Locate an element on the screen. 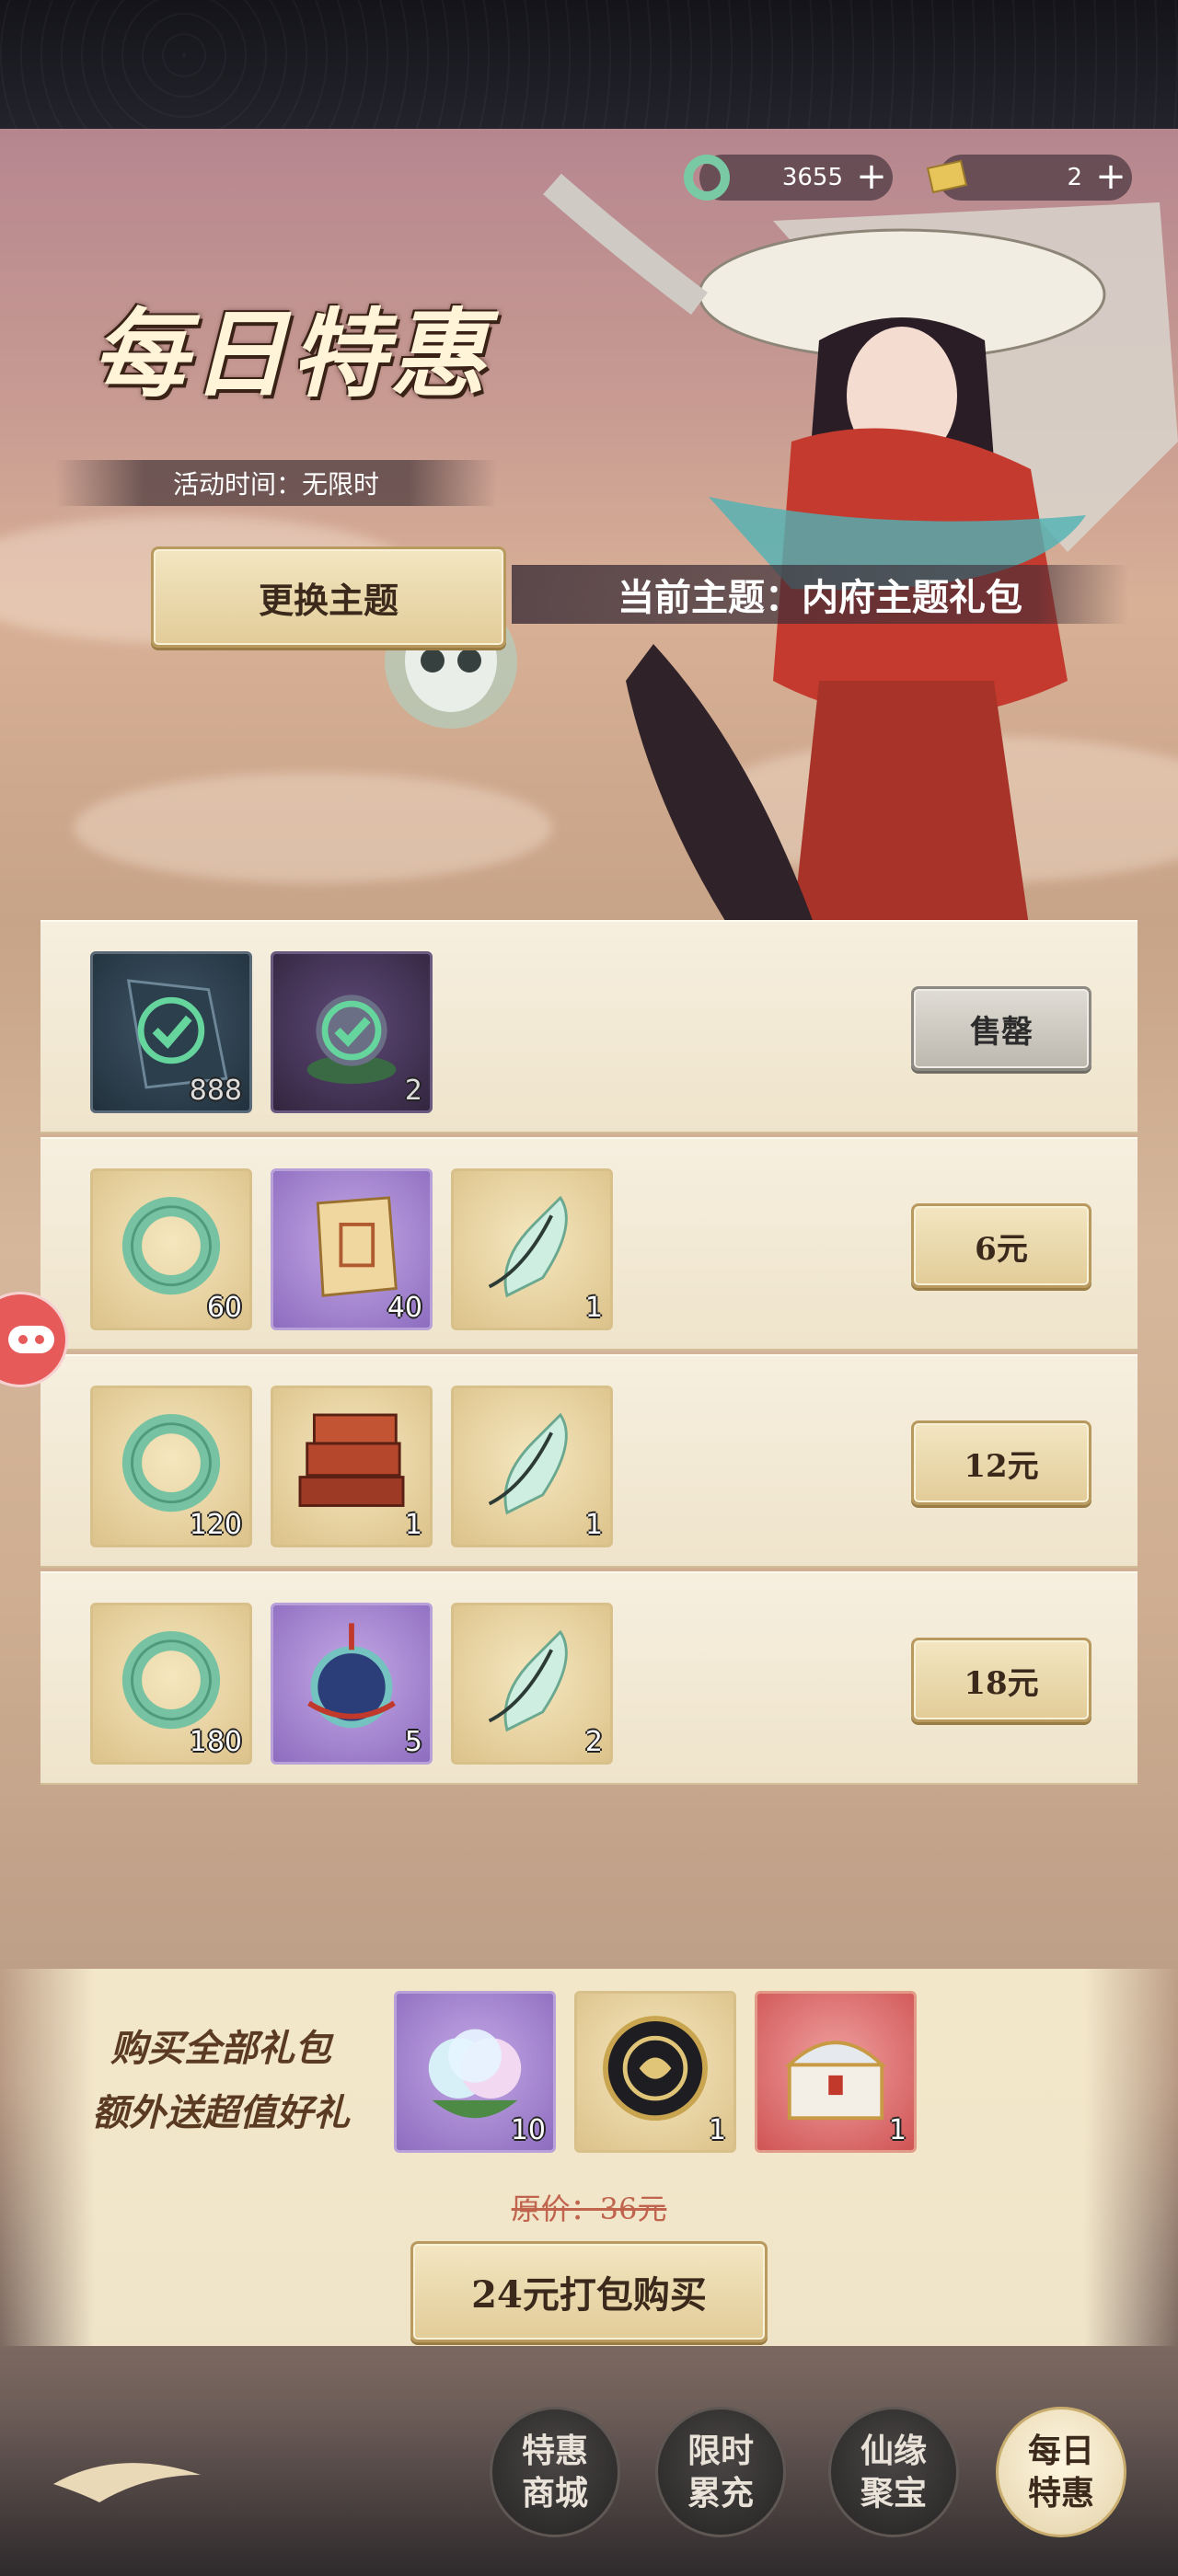 The width and height of the screenshot is (1178, 2576). reward-item: 60 is located at coordinates (171, 1249).